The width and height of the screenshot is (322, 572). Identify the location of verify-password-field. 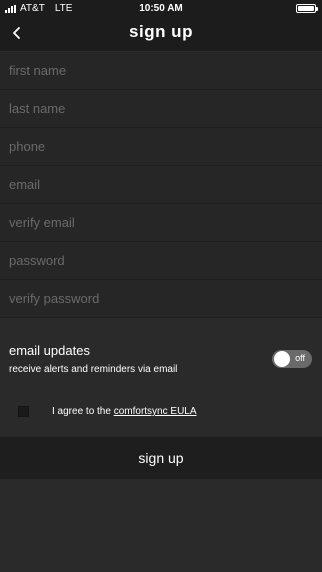
(161, 299).